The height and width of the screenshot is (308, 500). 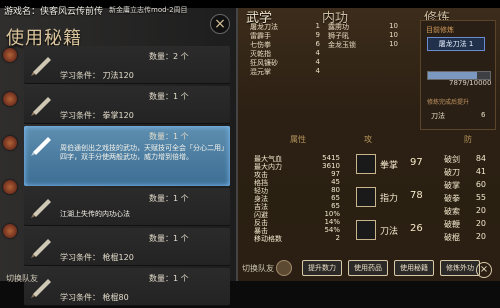 I want to click on skill-value: 26, so click(x=416, y=228).